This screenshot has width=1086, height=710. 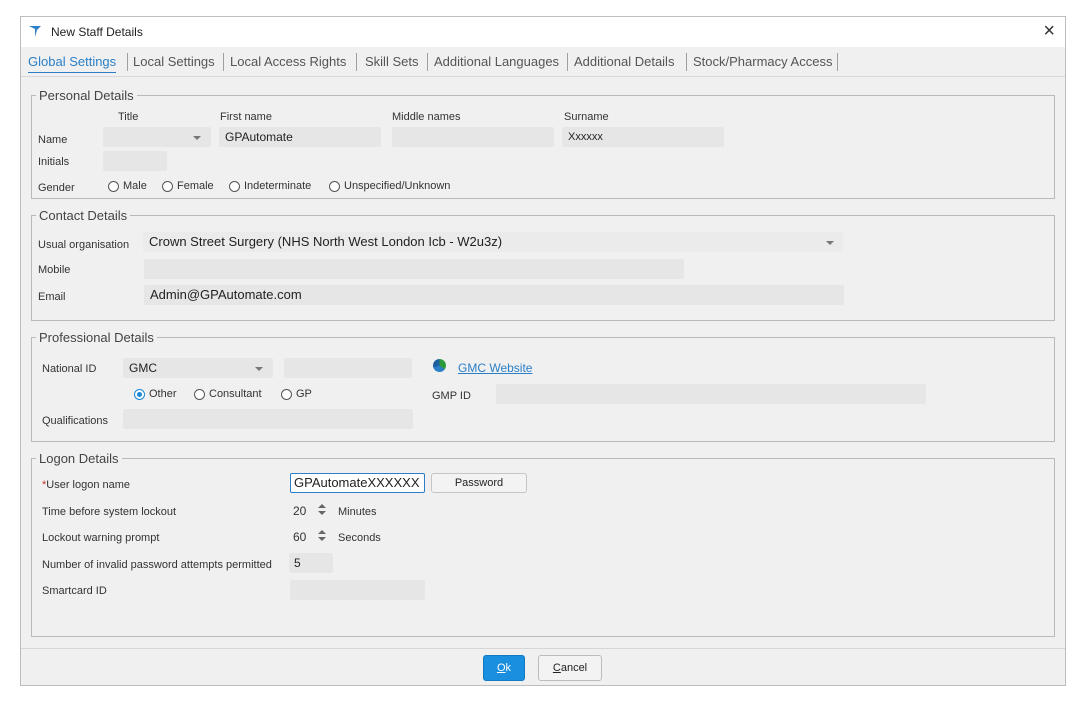 What do you see at coordinates (711, 394) in the screenshot?
I see `gmp-id-input` at bounding box center [711, 394].